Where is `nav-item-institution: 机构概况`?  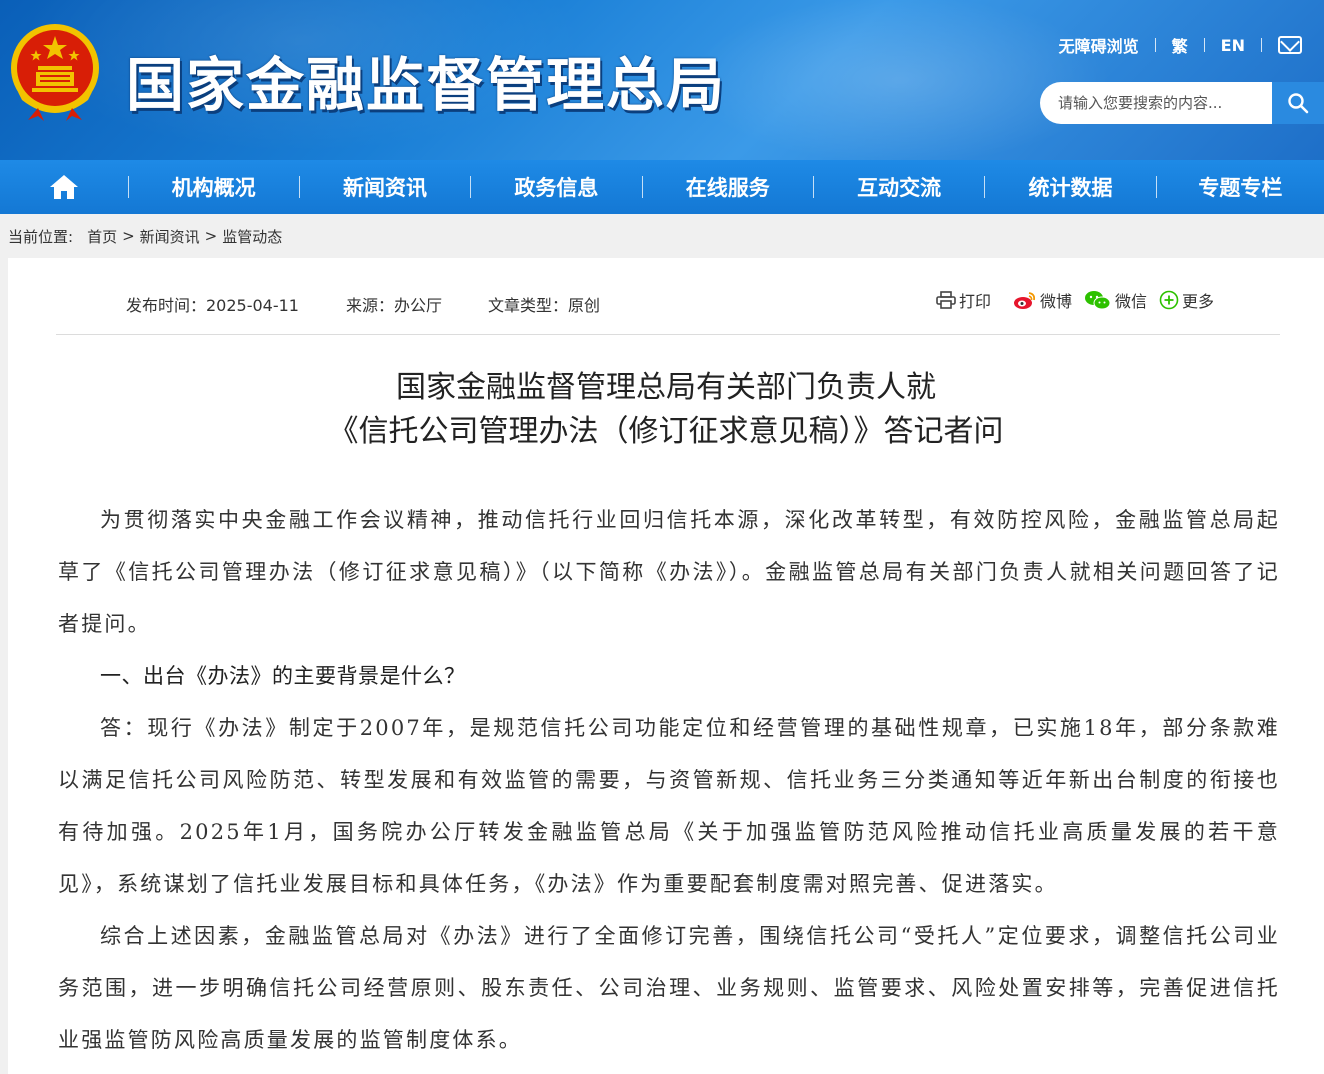
nav-item-institution: 机构概况 is located at coordinates (214, 187).